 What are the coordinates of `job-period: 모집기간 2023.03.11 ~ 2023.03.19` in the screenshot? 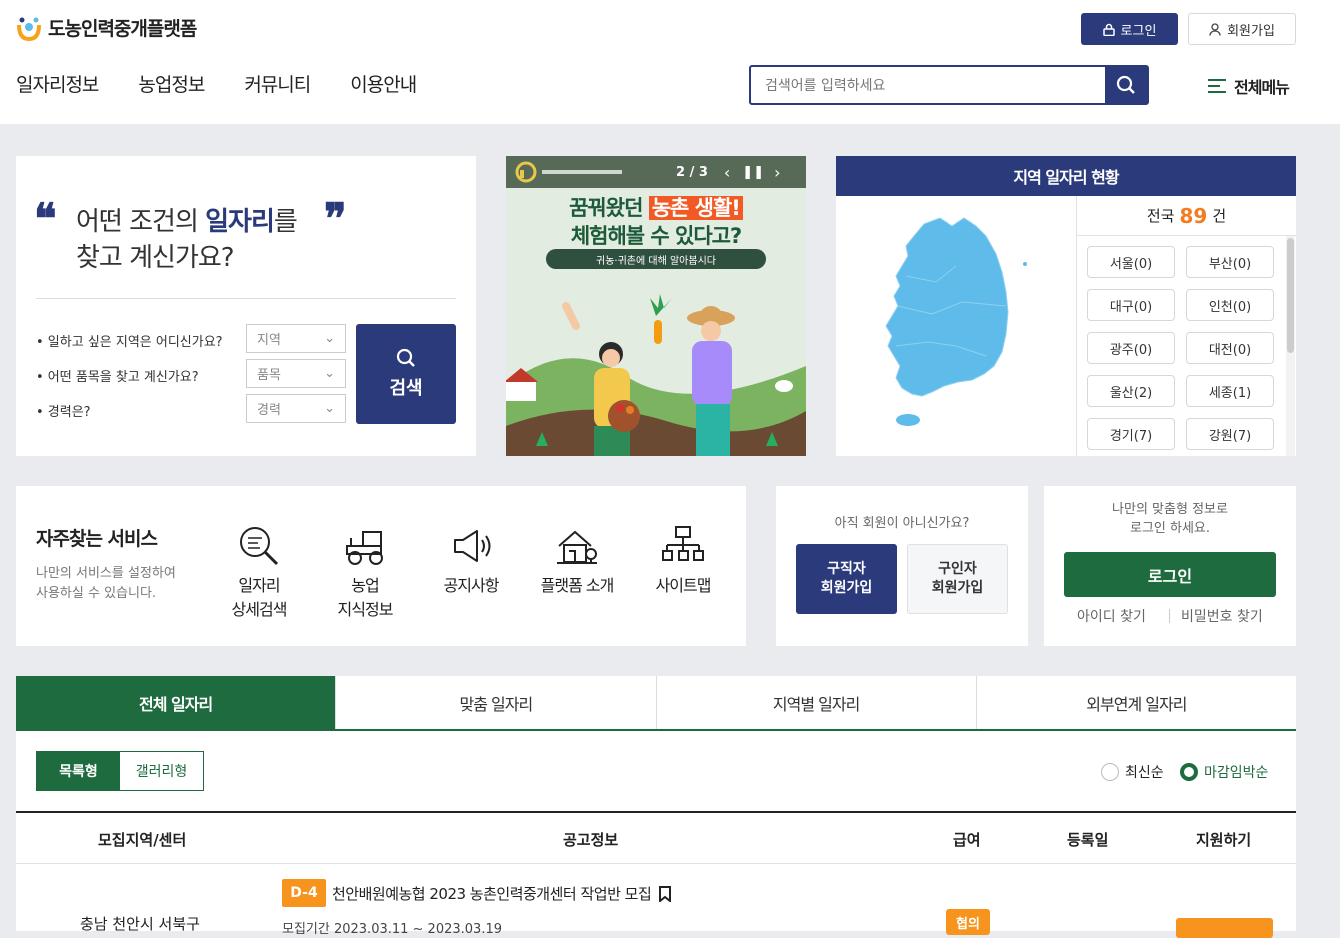 It's located at (392, 929).